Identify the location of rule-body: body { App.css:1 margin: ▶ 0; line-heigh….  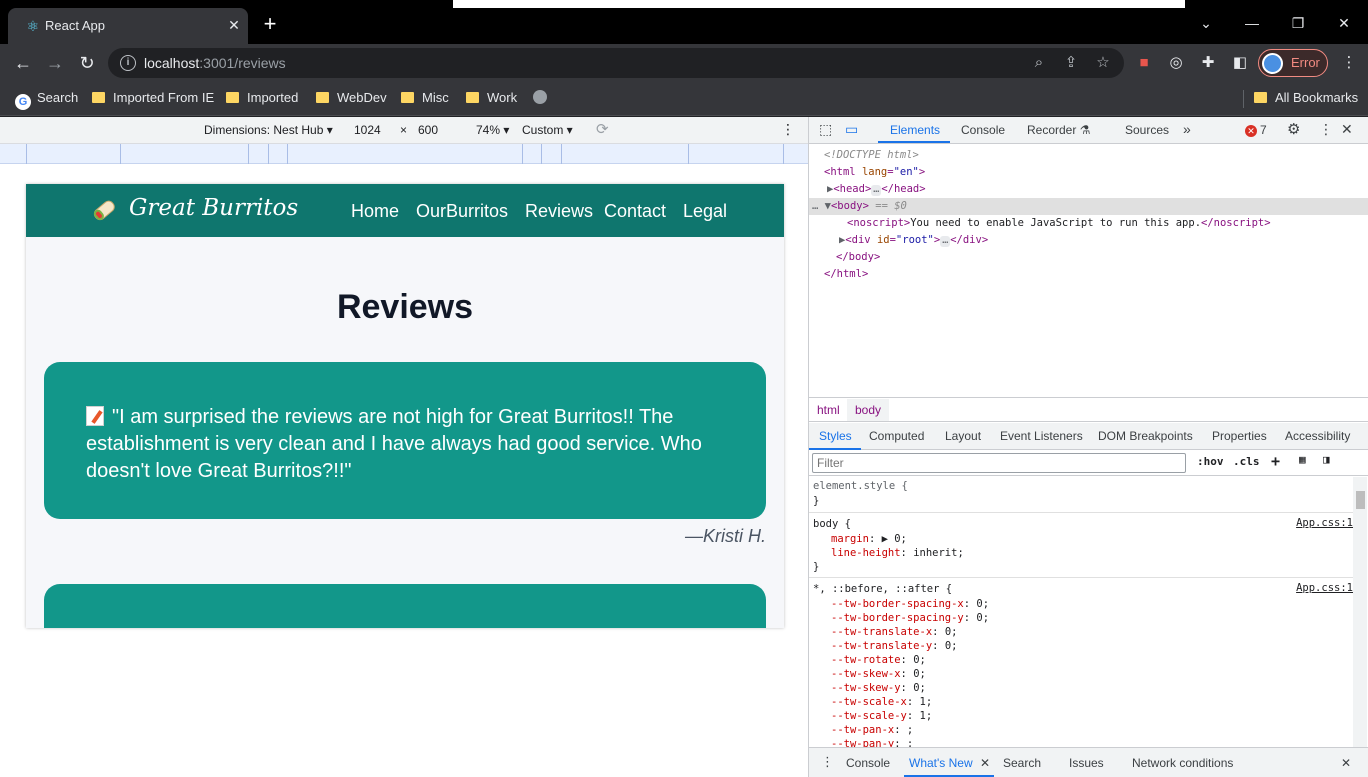
(1081, 546).